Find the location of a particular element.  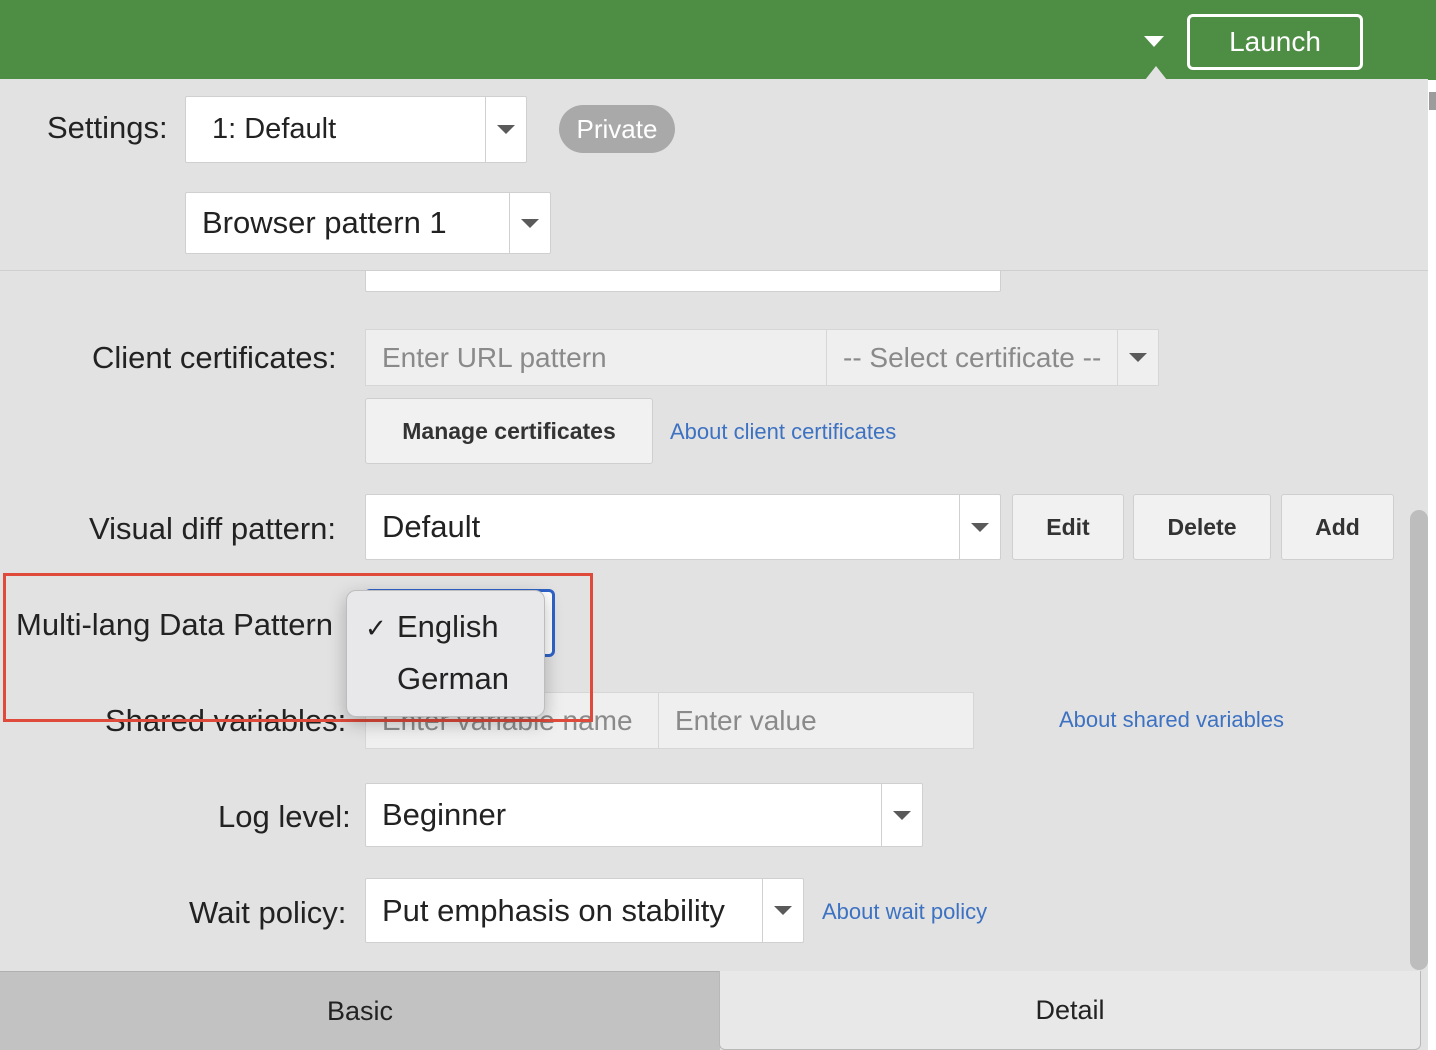

wait-policy-select: Put emphasis on stability is located at coordinates (584, 910).